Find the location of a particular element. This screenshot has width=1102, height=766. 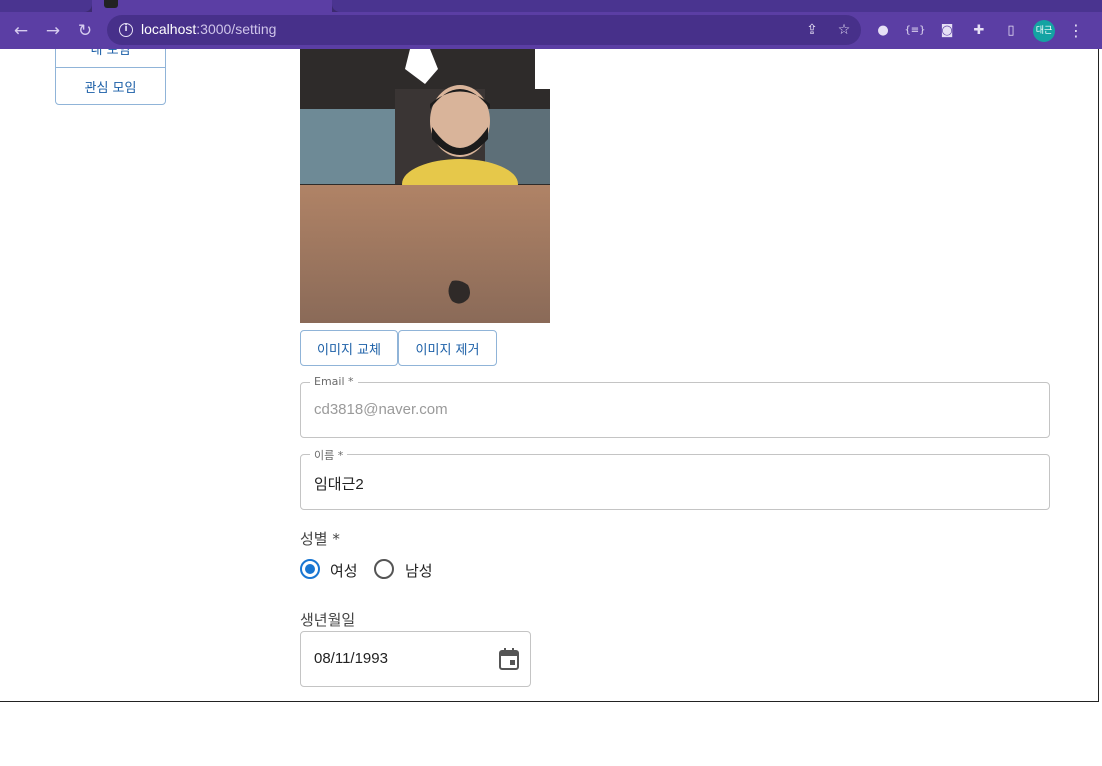

url-text: localhost:3000/setting is located at coordinates (208, 29).